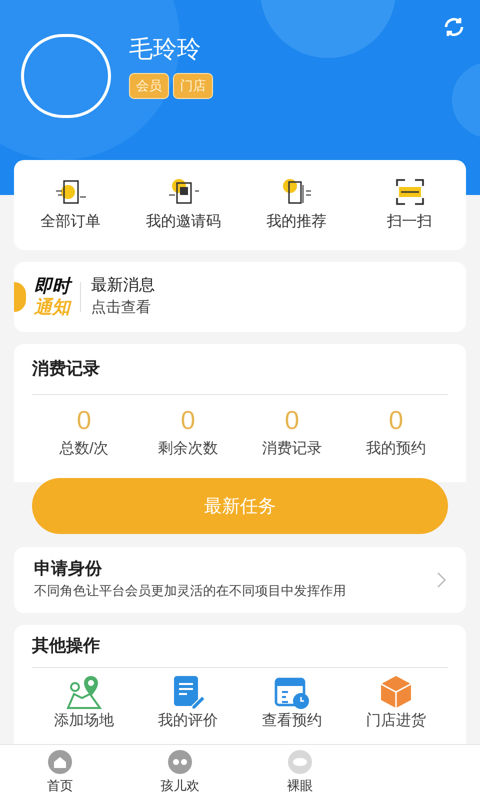 The width and height of the screenshot is (480, 800). Describe the element at coordinates (240, 297) in the screenshot. I see `notice-card: 即时 通知 最新消息 点击查看` at that location.